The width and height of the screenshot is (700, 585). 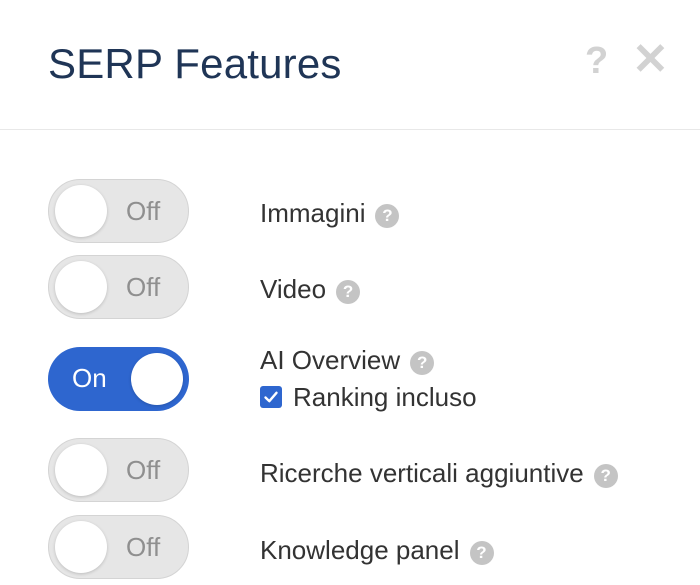 What do you see at coordinates (89, 378) in the screenshot?
I see `toggle-state-label: On` at bounding box center [89, 378].